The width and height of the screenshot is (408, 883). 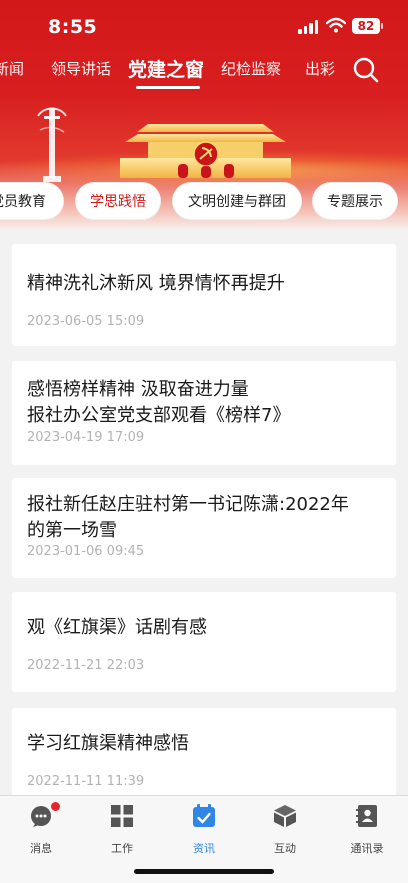 I want to click on active-tab-indicator, so click(x=168, y=87).